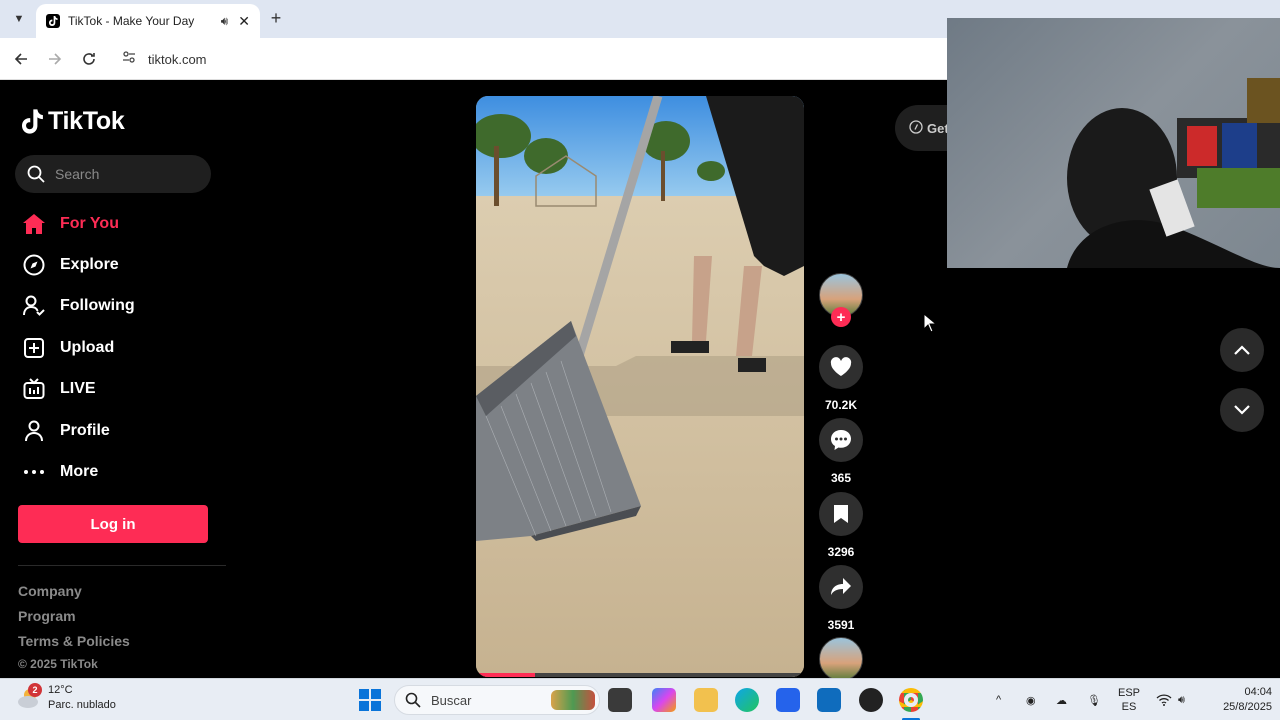 This screenshot has height=720, width=1280. I want to click on sidebar-item-upload: Upload, so click(78, 347).